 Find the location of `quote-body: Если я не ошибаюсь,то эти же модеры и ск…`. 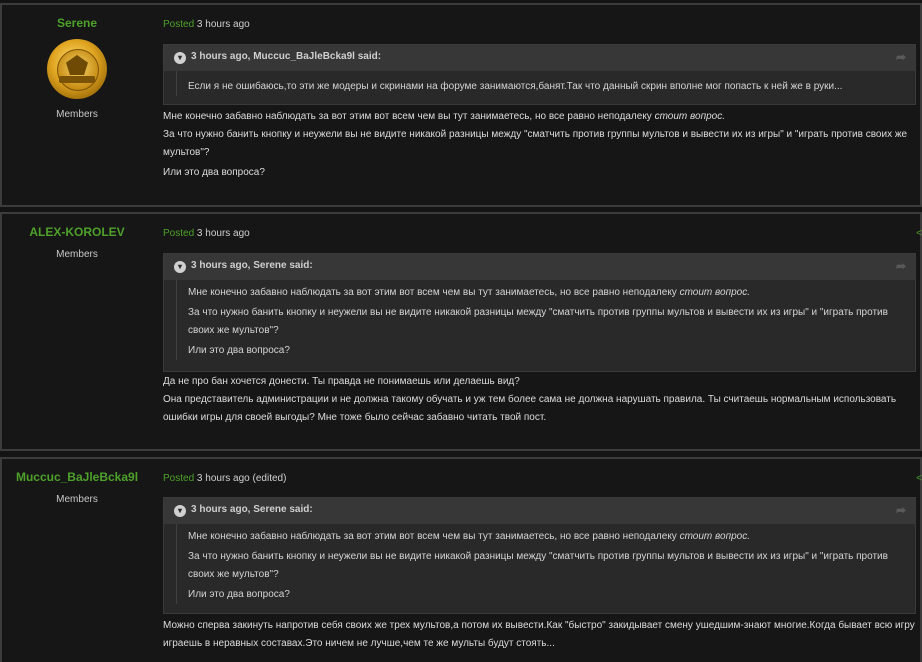

quote-body: Если я не ошибаюсь,то эти же модеры и ск… is located at coordinates (545, 83).